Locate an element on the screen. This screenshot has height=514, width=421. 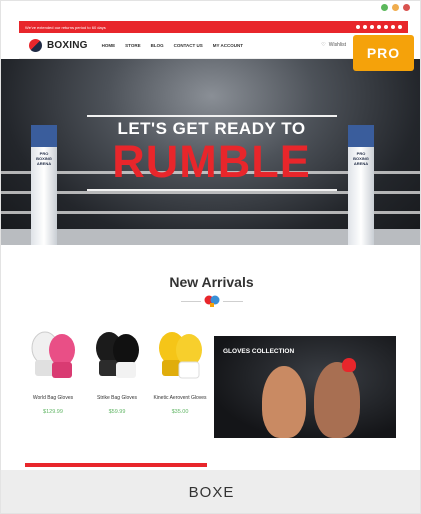
next-banner-edge is located at coordinates (116, 465).